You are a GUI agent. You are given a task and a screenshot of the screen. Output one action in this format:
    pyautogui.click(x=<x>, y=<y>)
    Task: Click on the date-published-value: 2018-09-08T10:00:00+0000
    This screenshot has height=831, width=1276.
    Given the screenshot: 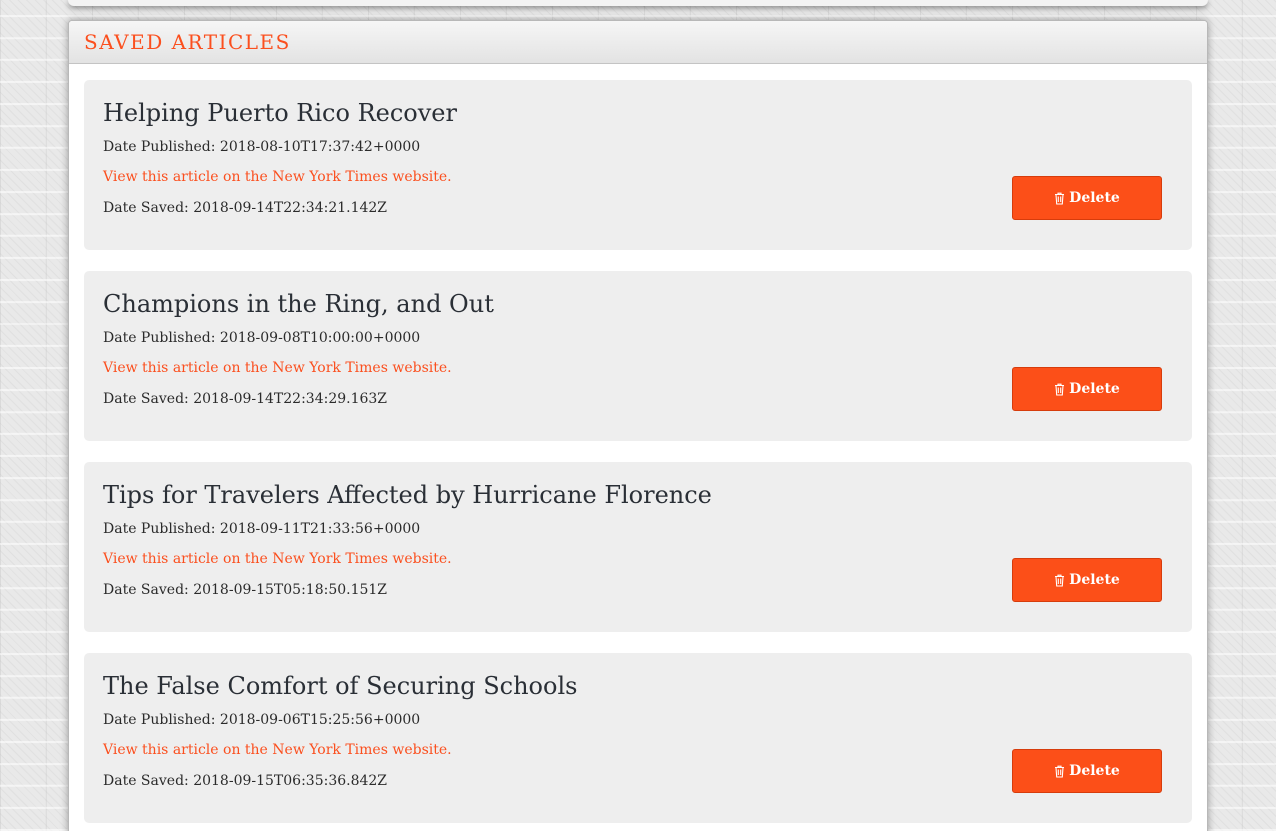 What is the action you would take?
    pyautogui.click(x=320, y=338)
    